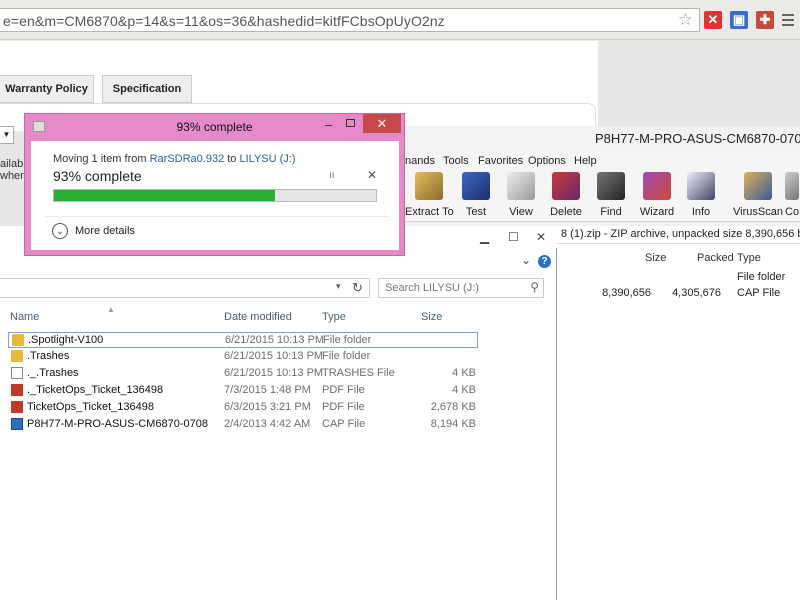 The image size is (800, 600). I want to click on archive-row: 8,390,656 4,305,676 CAP File, so click(678, 294).